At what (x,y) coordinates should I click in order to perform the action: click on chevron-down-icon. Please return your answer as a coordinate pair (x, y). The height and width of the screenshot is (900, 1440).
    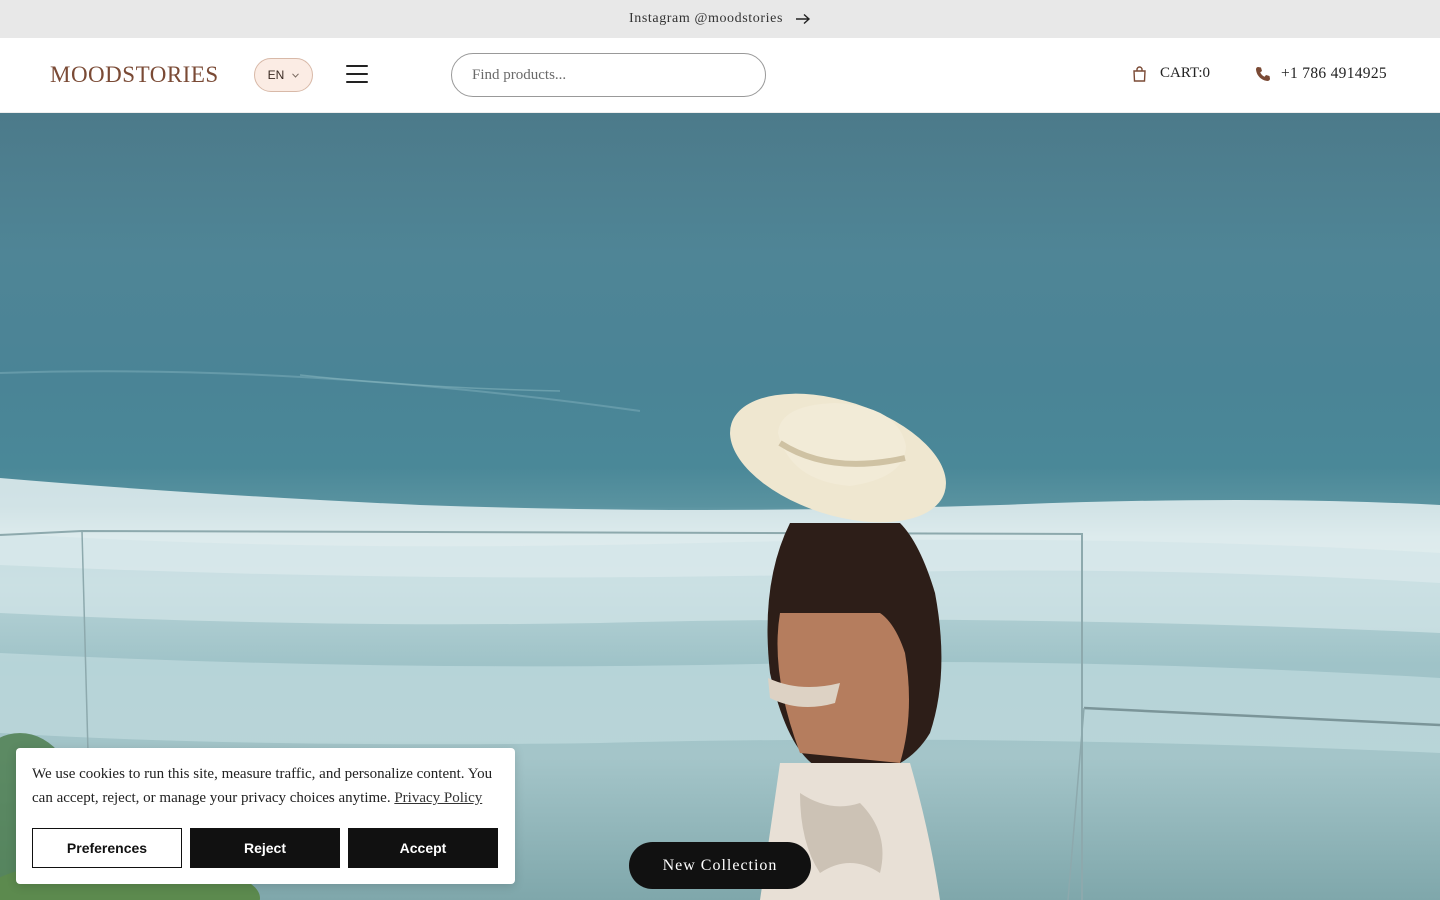
    Looking at the image, I should click on (296, 75).